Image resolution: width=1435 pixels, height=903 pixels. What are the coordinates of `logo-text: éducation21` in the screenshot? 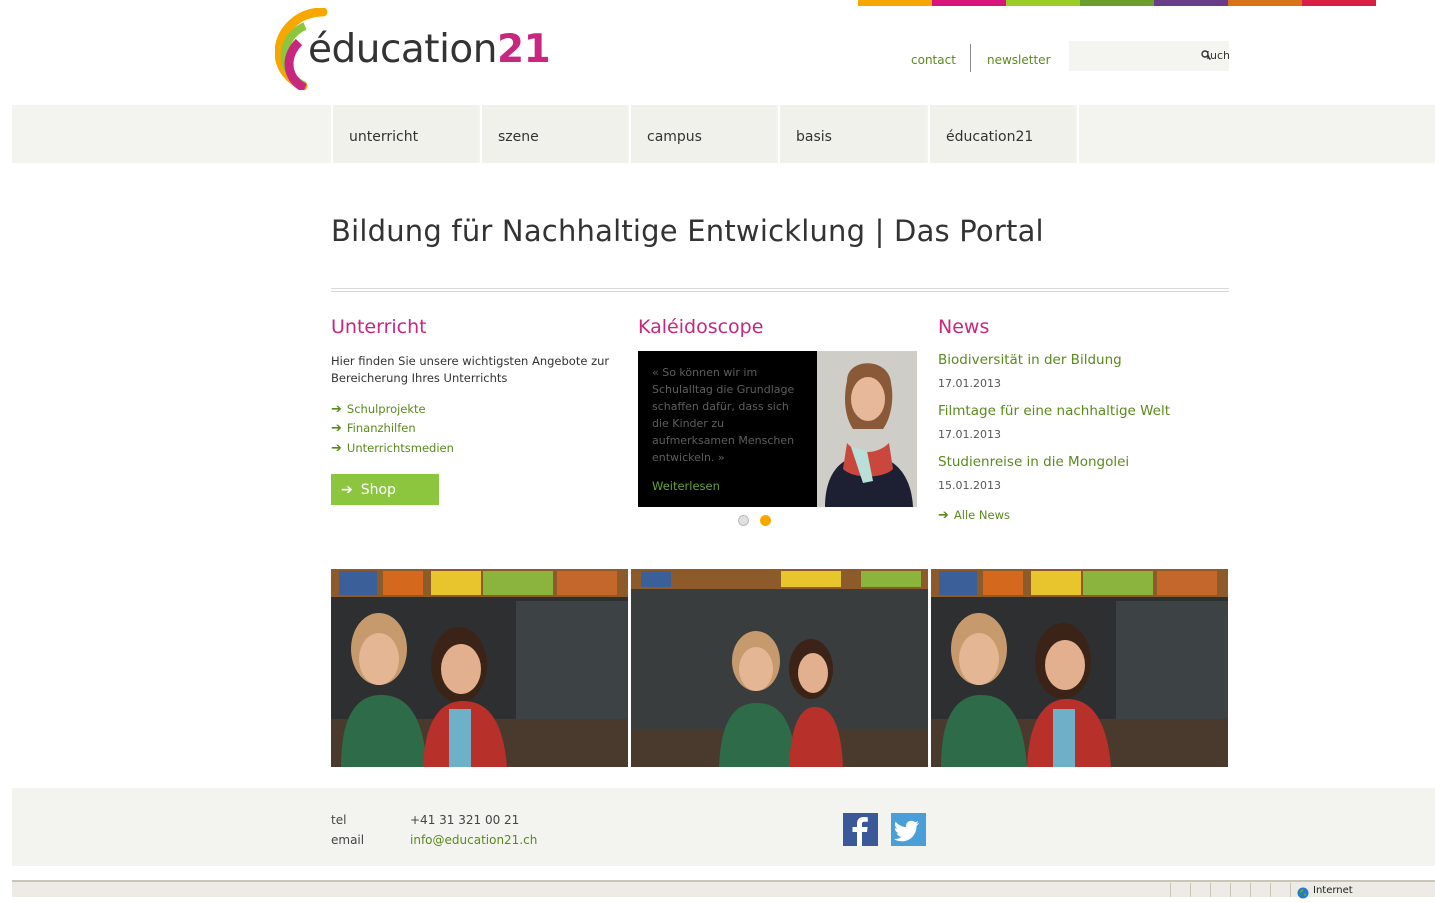 It's located at (429, 49).